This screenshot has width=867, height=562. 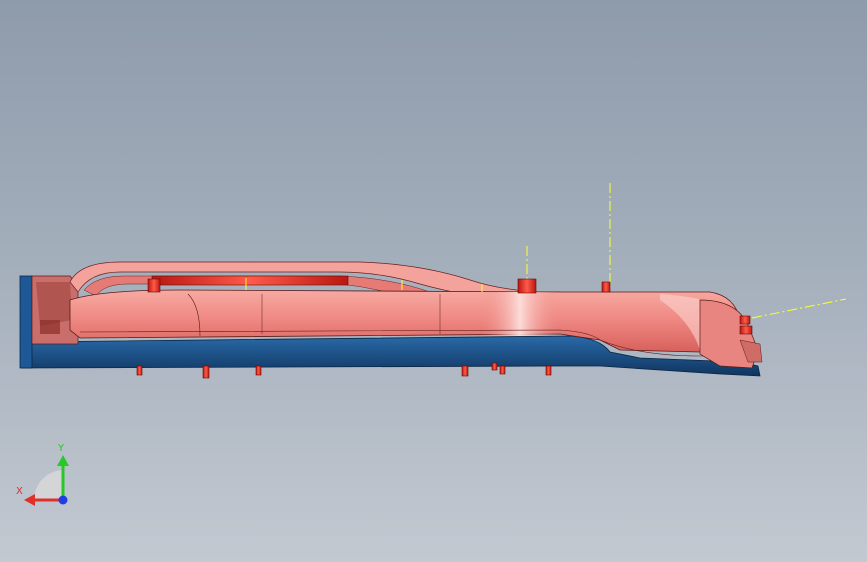 What do you see at coordinates (63, 500) in the screenshot?
I see `triad-z-axis-icon` at bounding box center [63, 500].